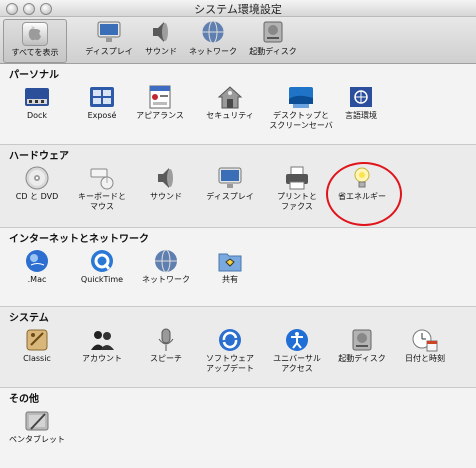 The image size is (476, 468). Describe the element at coordinates (37, 279) in the screenshot. I see `pane-label: .Mac` at that location.